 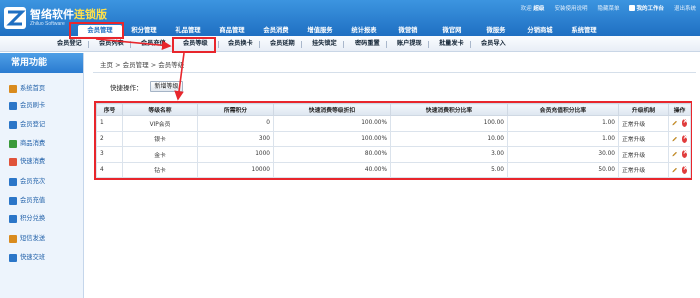 What do you see at coordinates (136, 65) in the screenshot?
I see `breadcrumb-member-management: 会员管理` at bounding box center [136, 65].